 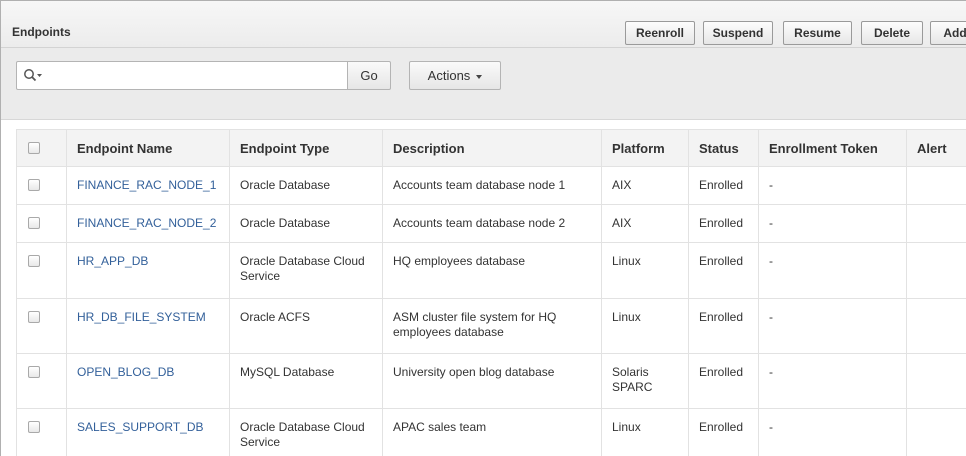 What do you see at coordinates (817, 33) in the screenshot?
I see `resume-button: Resume` at bounding box center [817, 33].